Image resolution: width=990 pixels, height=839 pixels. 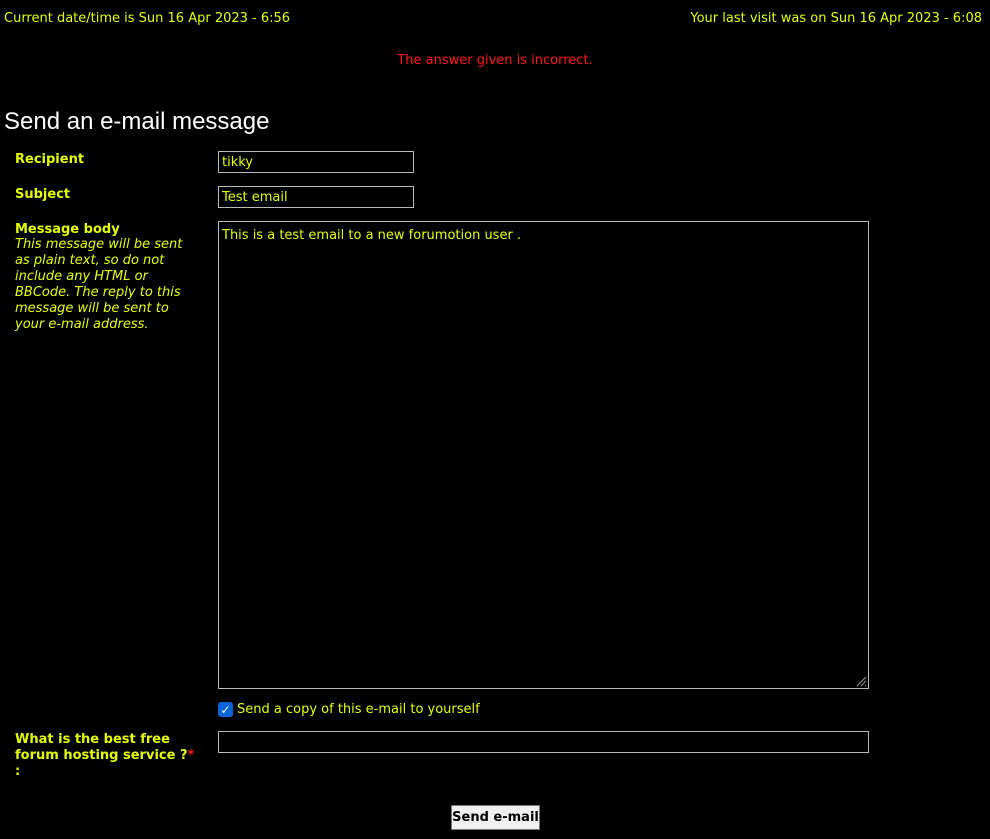 What do you see at coordinates (191, 755) in the screenshot?
I see `required-mark: *` at bounding box center [191, 755].